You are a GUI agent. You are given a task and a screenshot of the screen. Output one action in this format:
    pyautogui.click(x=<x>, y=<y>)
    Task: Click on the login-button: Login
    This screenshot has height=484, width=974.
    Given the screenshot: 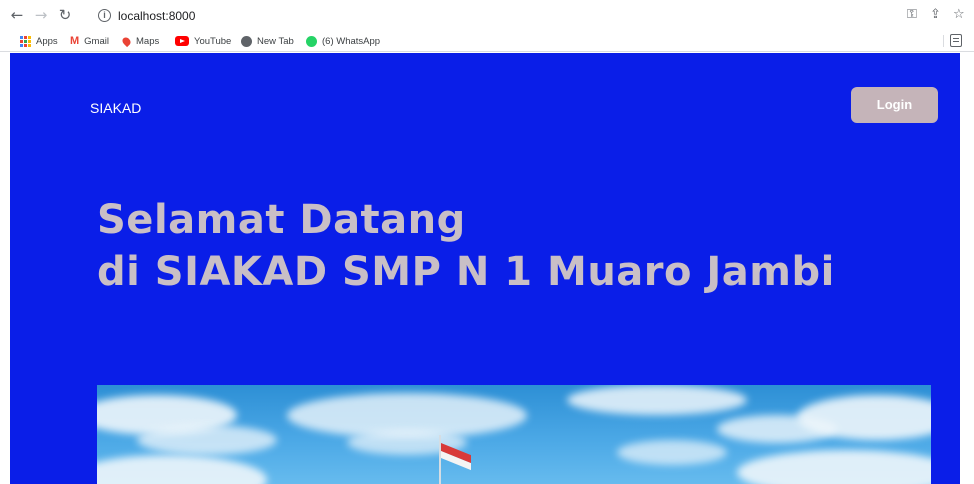 What is the action you would take?
    pyautogui.click(x=894, y=105)
    